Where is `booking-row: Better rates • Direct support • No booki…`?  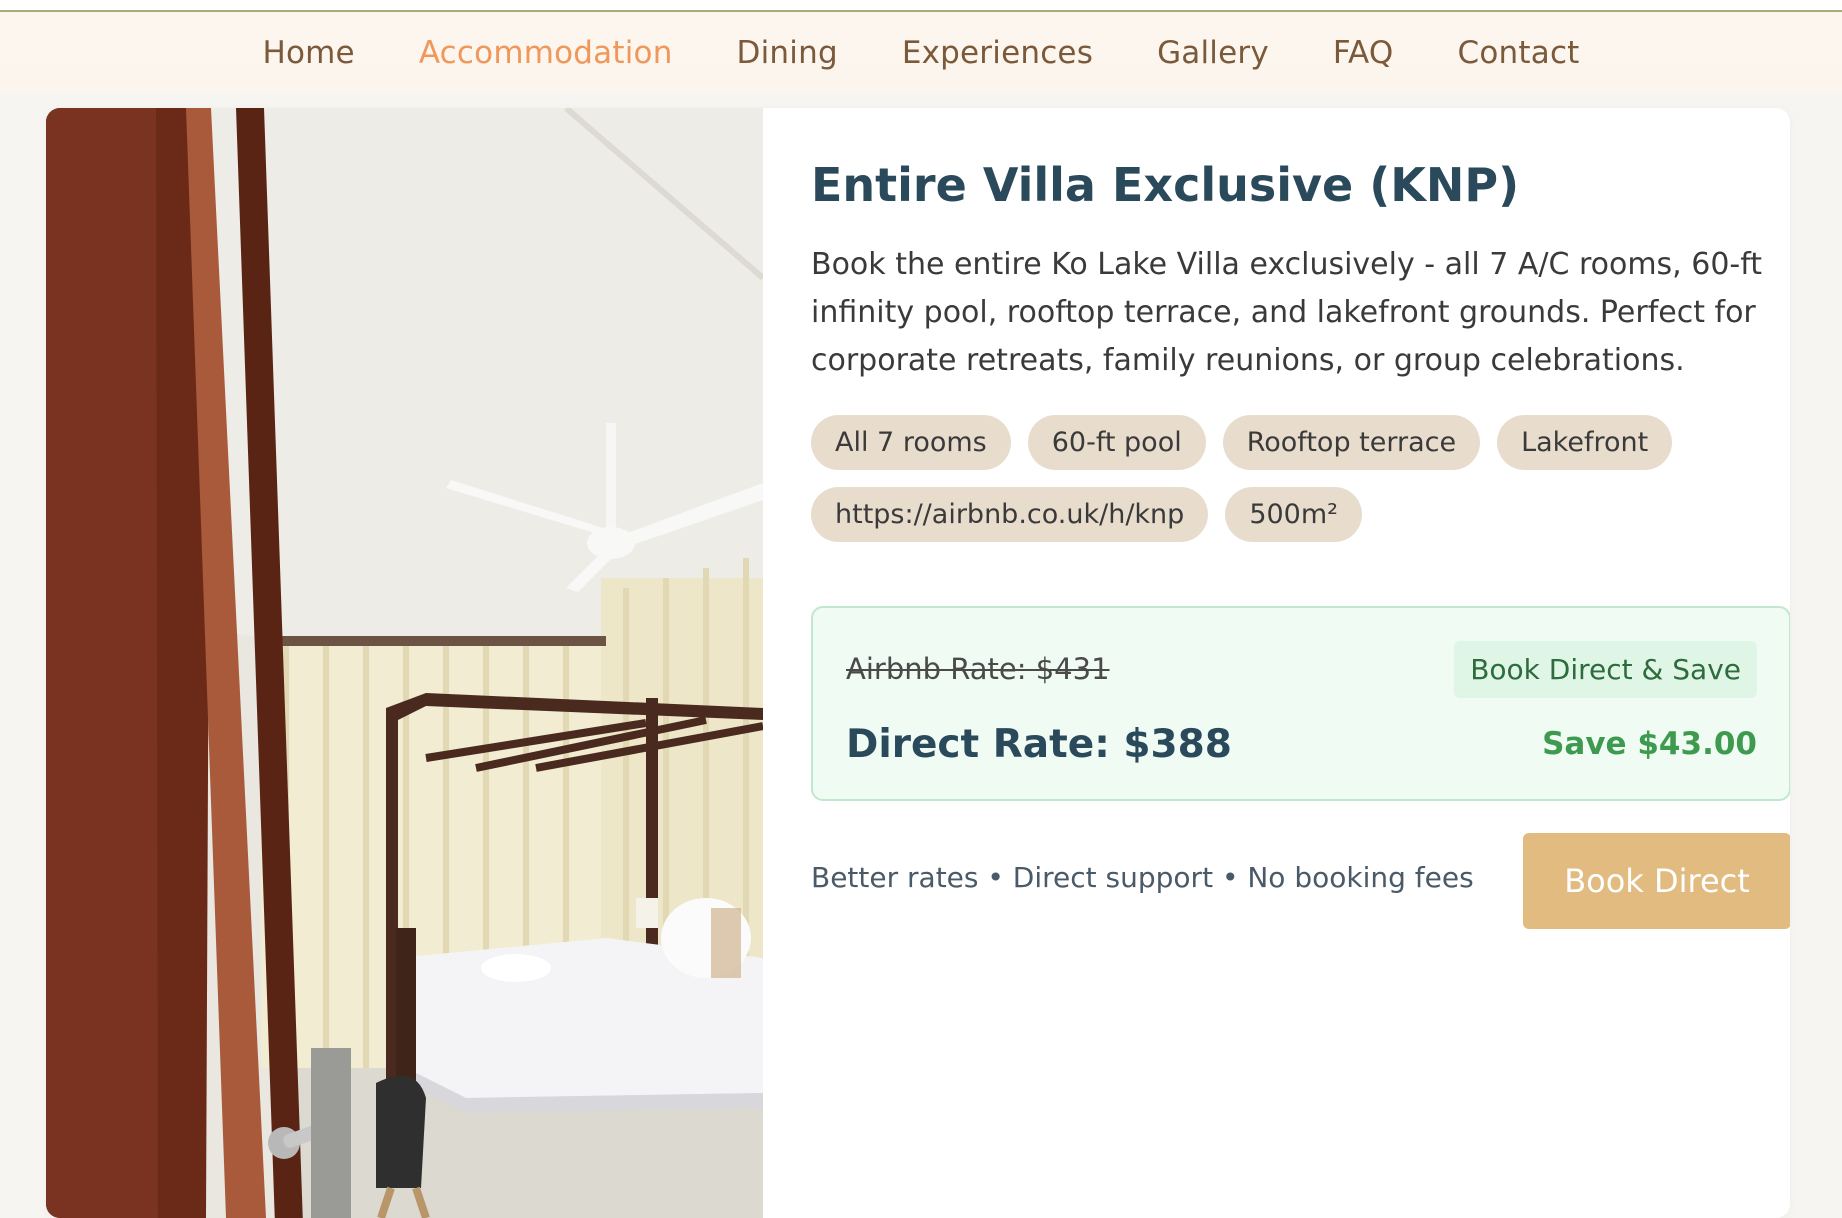
booking-row: Better rates • Direct support • No booki… is located at coordinates (1300, 881).